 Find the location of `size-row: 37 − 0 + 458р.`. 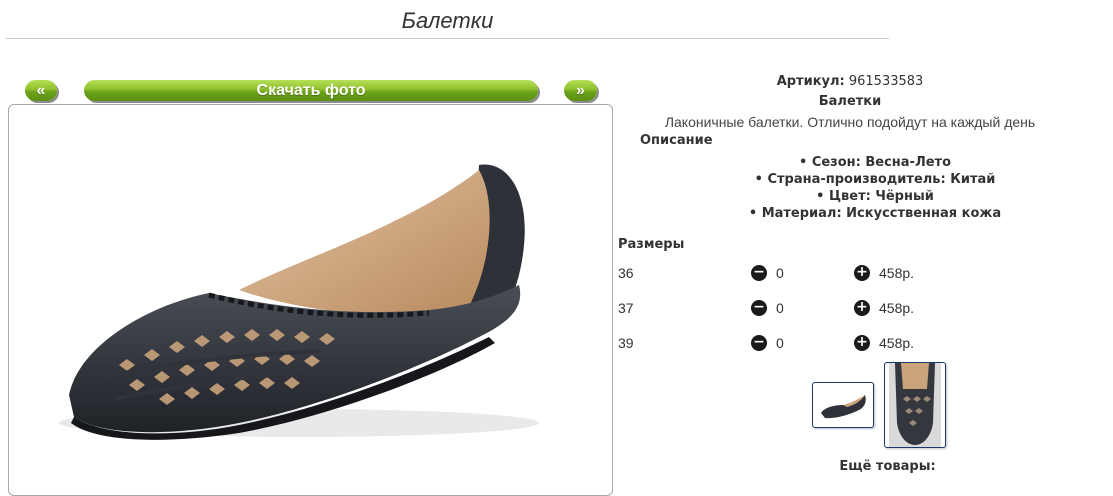

size-row: 37 − 0 + 458р. is located at coordinates (853, 308).